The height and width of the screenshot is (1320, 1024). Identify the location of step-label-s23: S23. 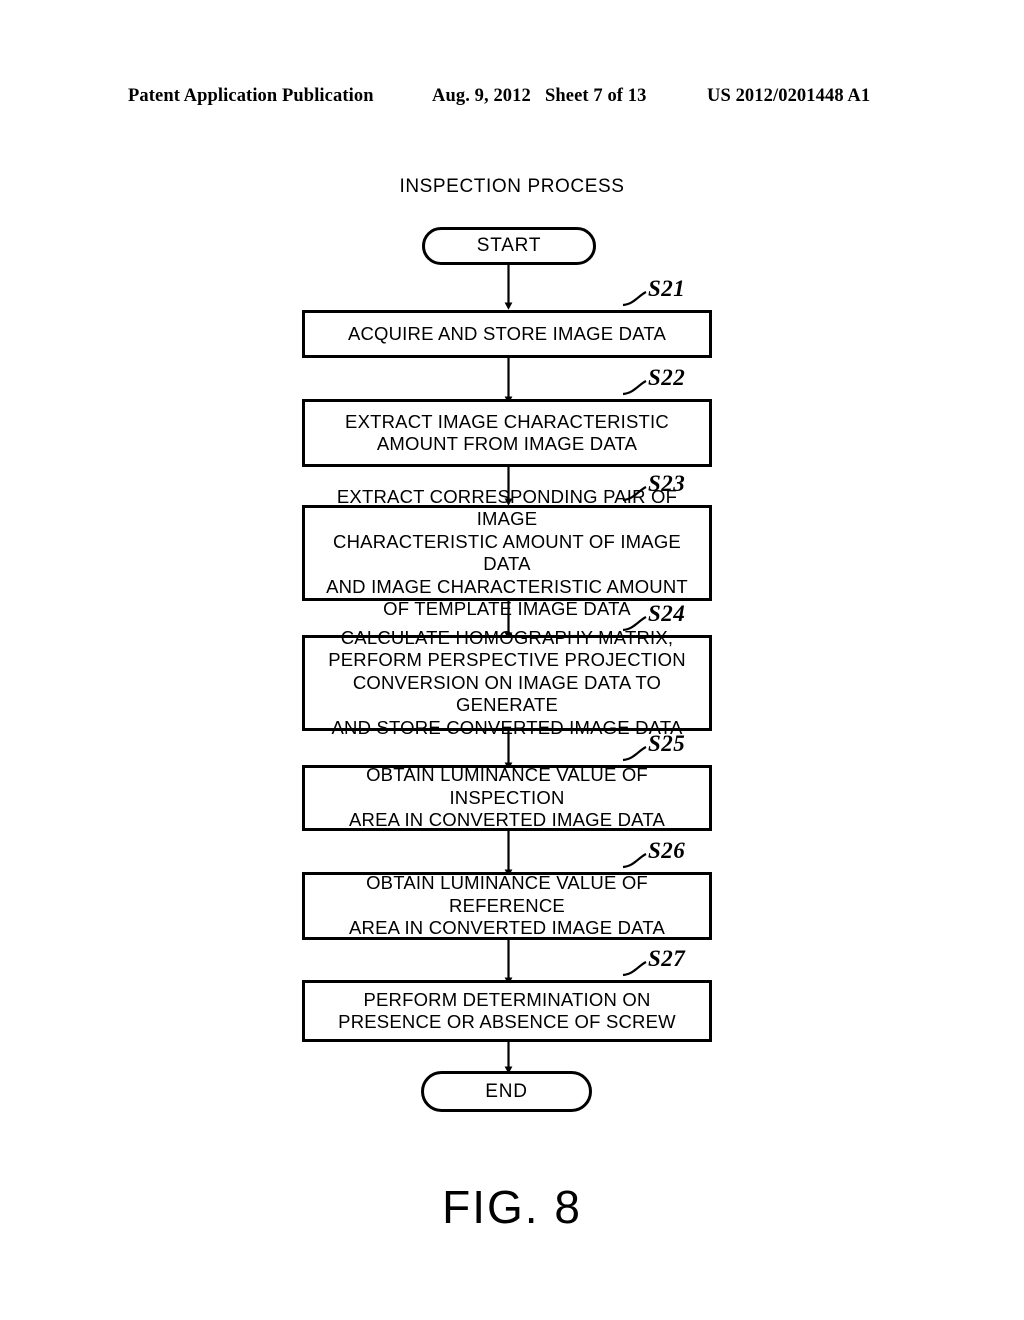
(667, 483).